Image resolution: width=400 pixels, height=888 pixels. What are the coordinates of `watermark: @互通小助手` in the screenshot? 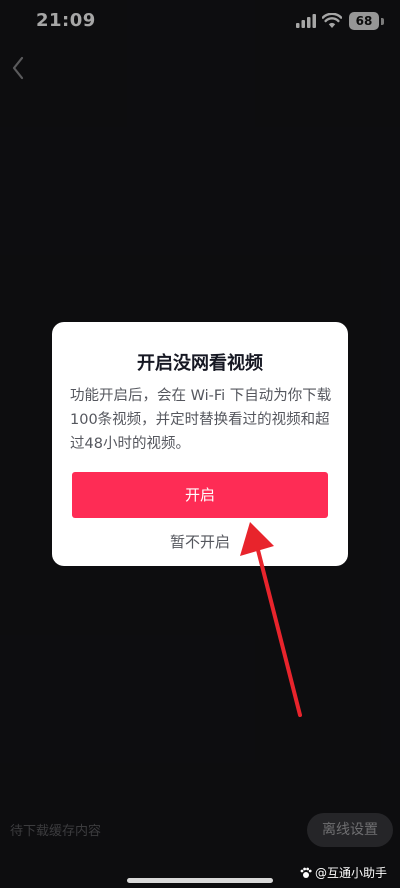 It's located at (343, 872).